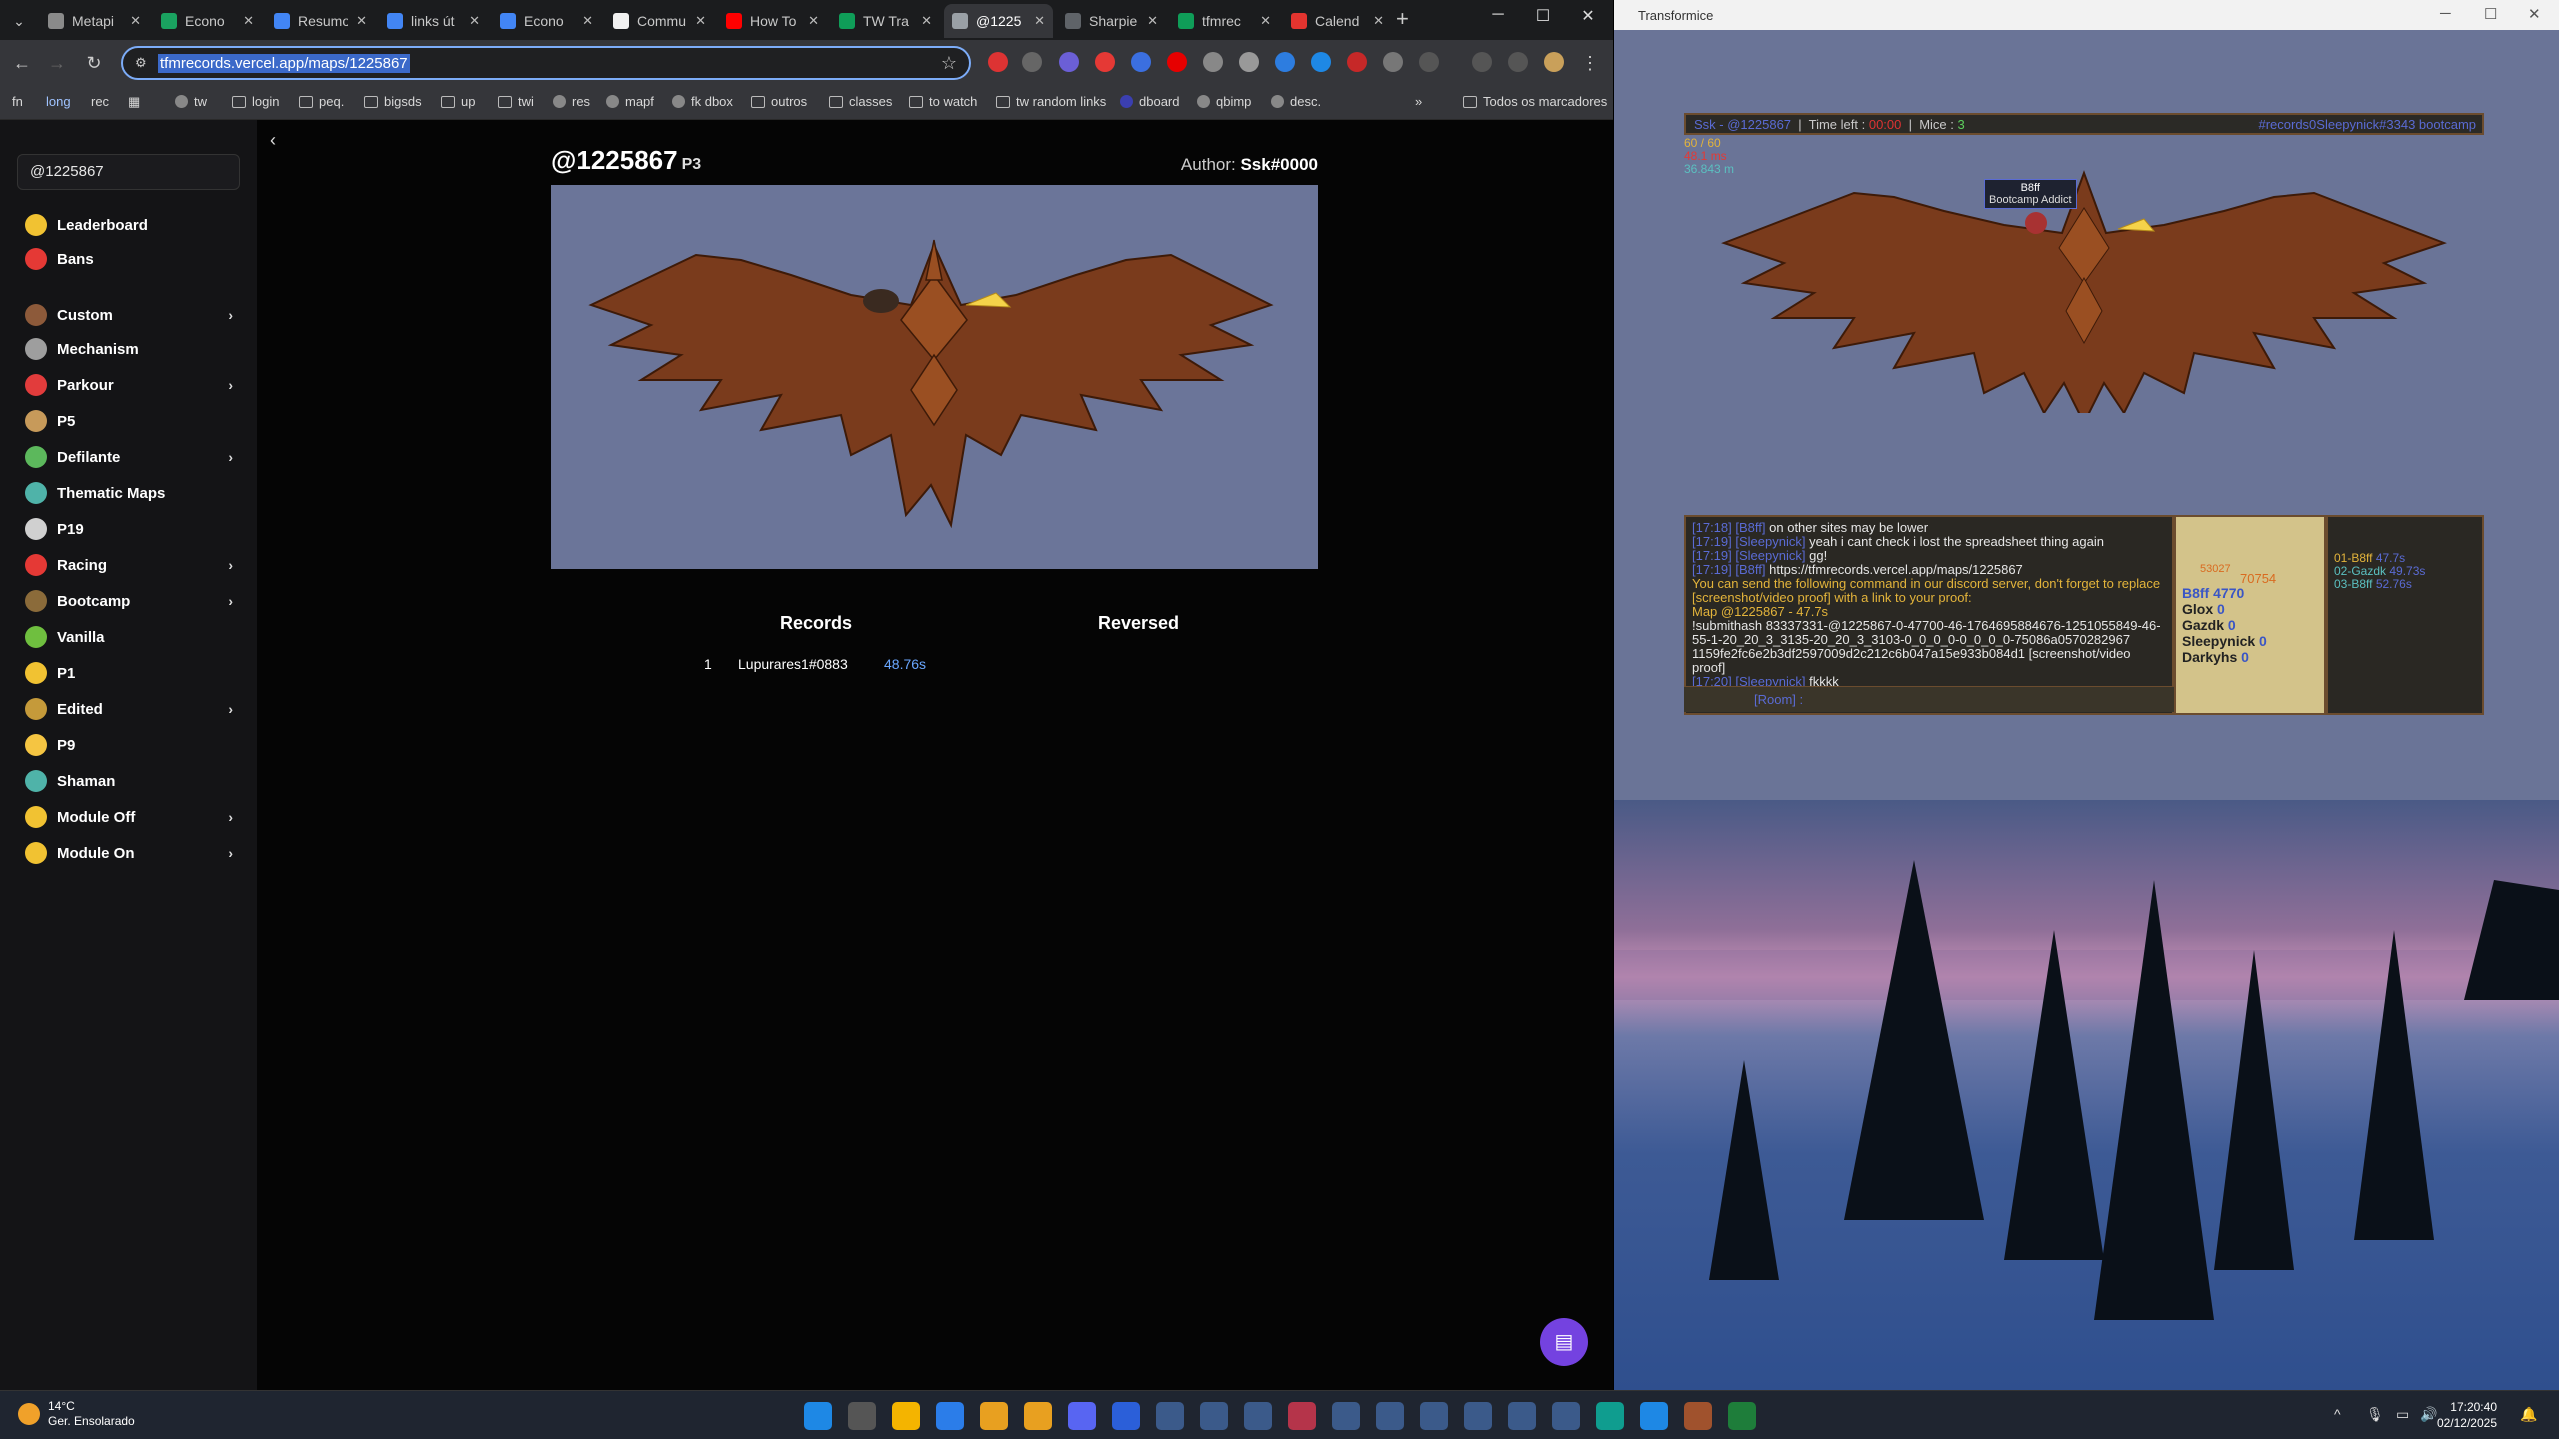  I want to click on browser-tab: How To ✕, so click(772, 21).